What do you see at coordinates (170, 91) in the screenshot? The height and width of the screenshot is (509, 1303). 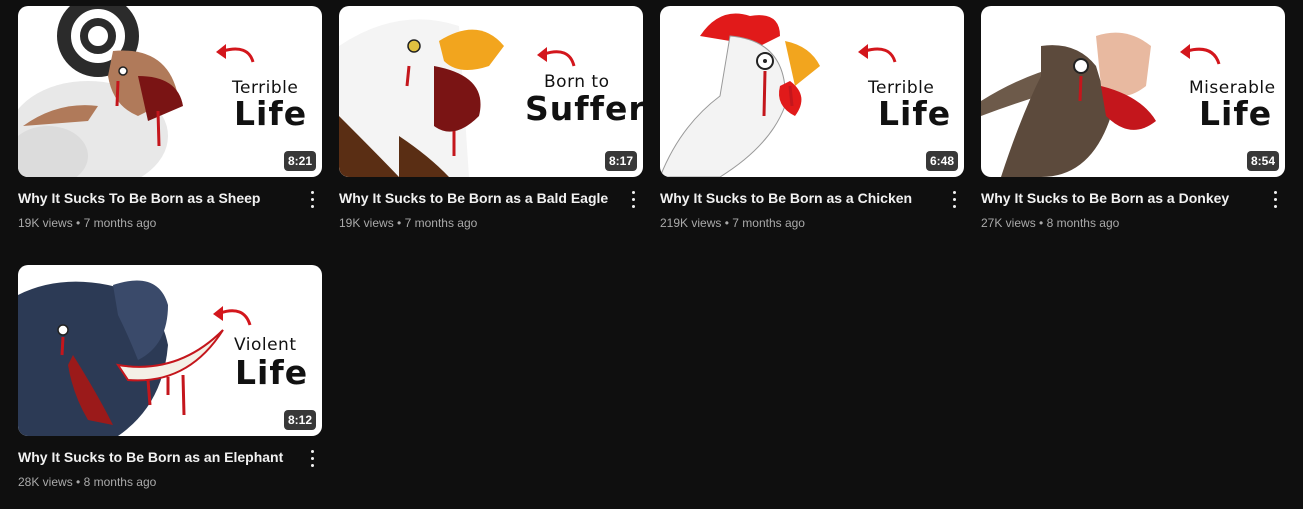 I see `video-thumbnail: Terrible Life 8:21` at bounding box center [170, 91].